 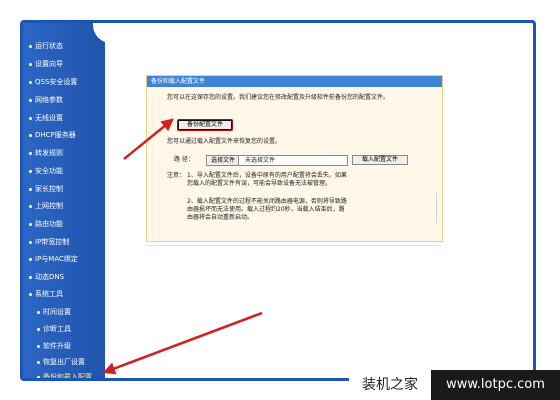 I want to click on site-watermark: 装机之家 www.lotpc.com, so click(x=454, y=385).